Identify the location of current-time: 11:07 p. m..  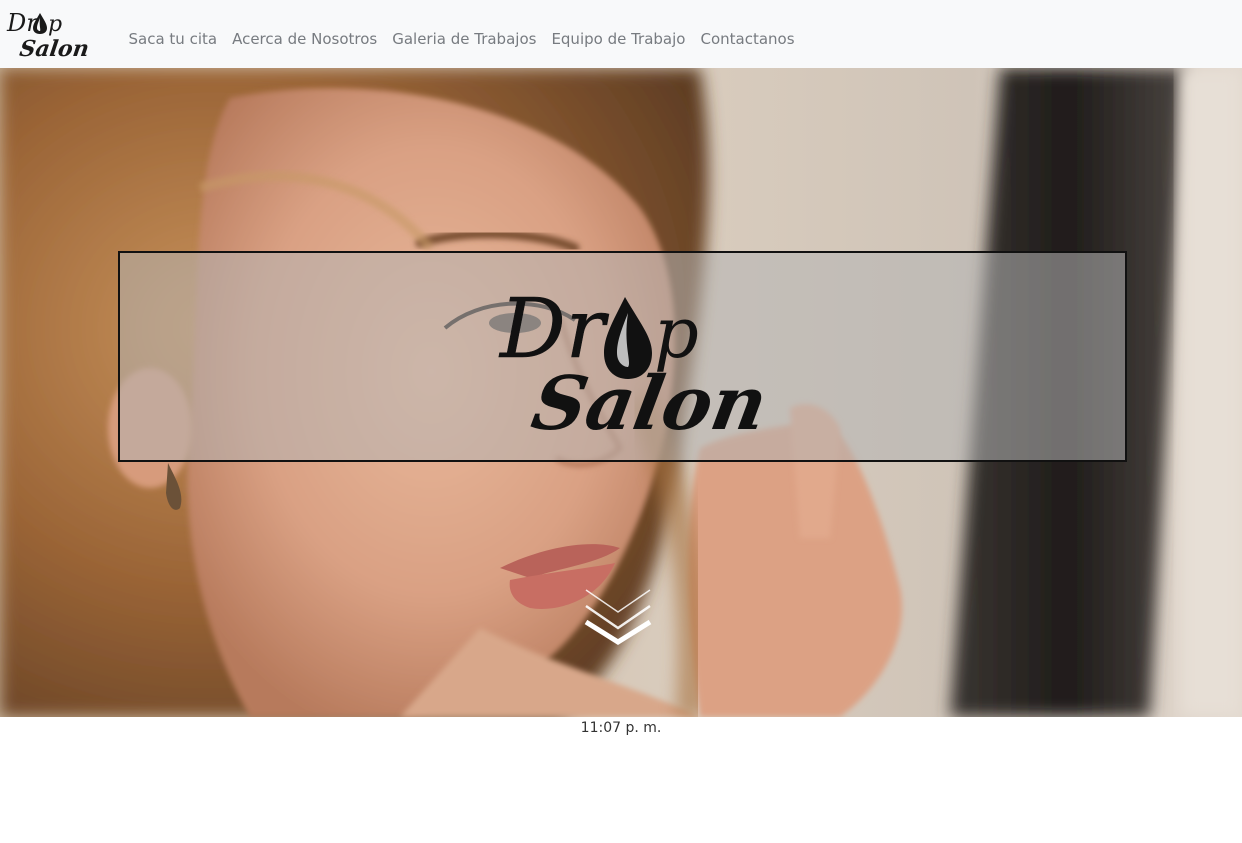
(621, 728).